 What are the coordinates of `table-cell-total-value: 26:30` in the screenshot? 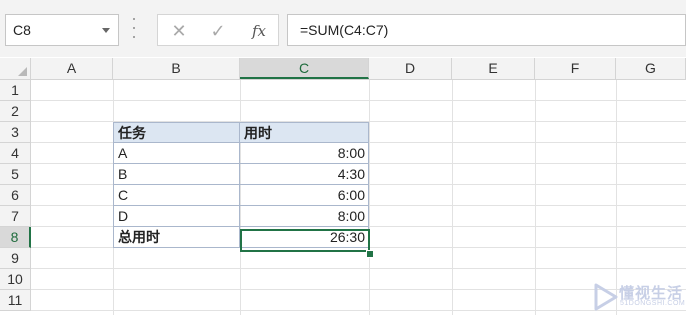 It's located at (304, 237).